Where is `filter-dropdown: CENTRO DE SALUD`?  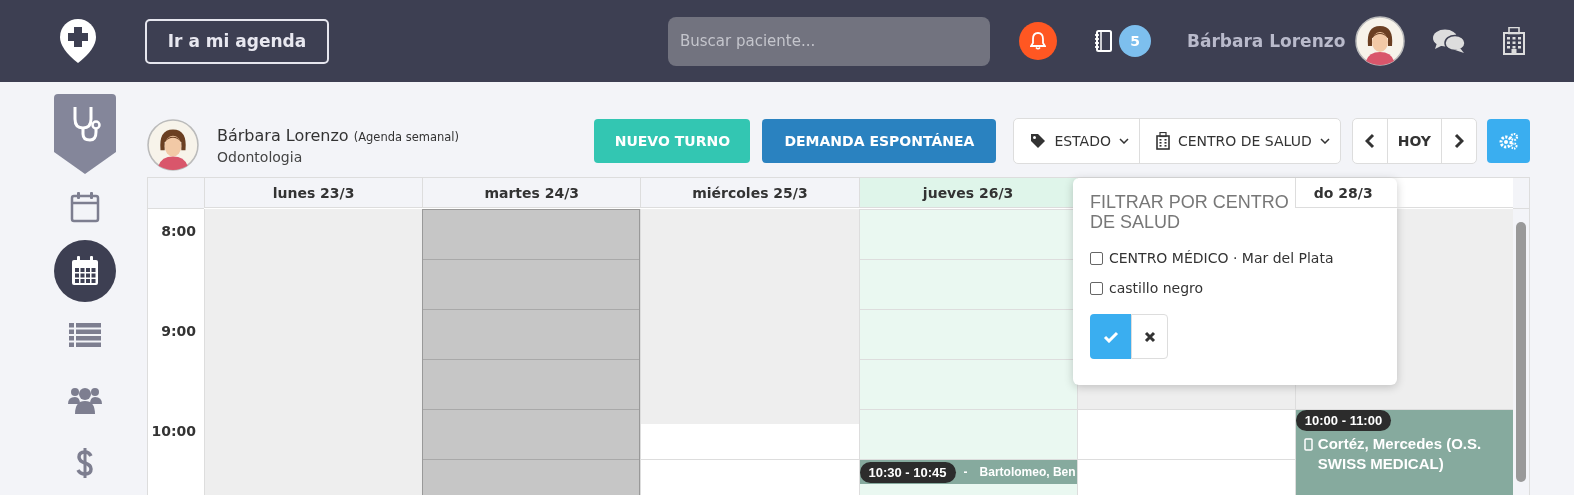
filter-dropdown: CENTRO DE SALUD is located at coordinates (1239, 141).